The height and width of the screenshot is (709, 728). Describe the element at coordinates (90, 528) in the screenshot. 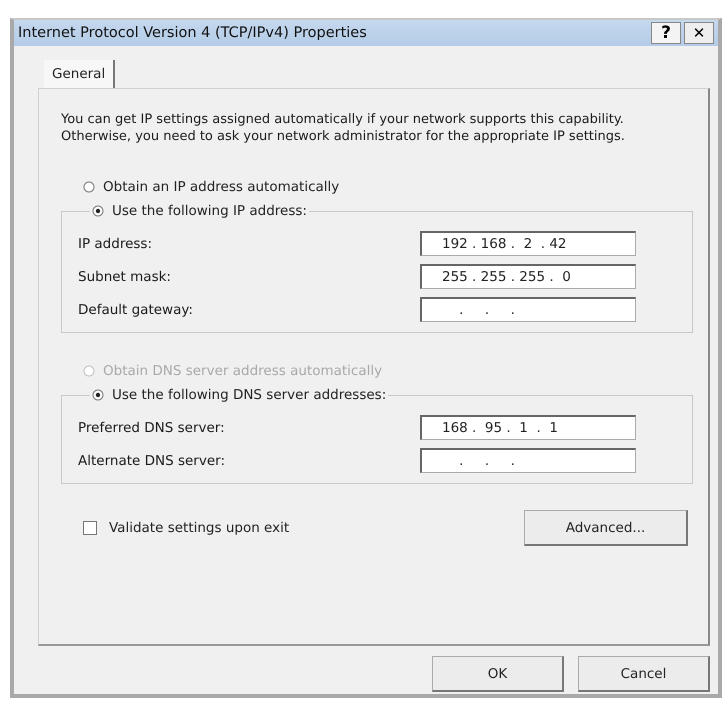

I see `checkbox-icon` at that location.